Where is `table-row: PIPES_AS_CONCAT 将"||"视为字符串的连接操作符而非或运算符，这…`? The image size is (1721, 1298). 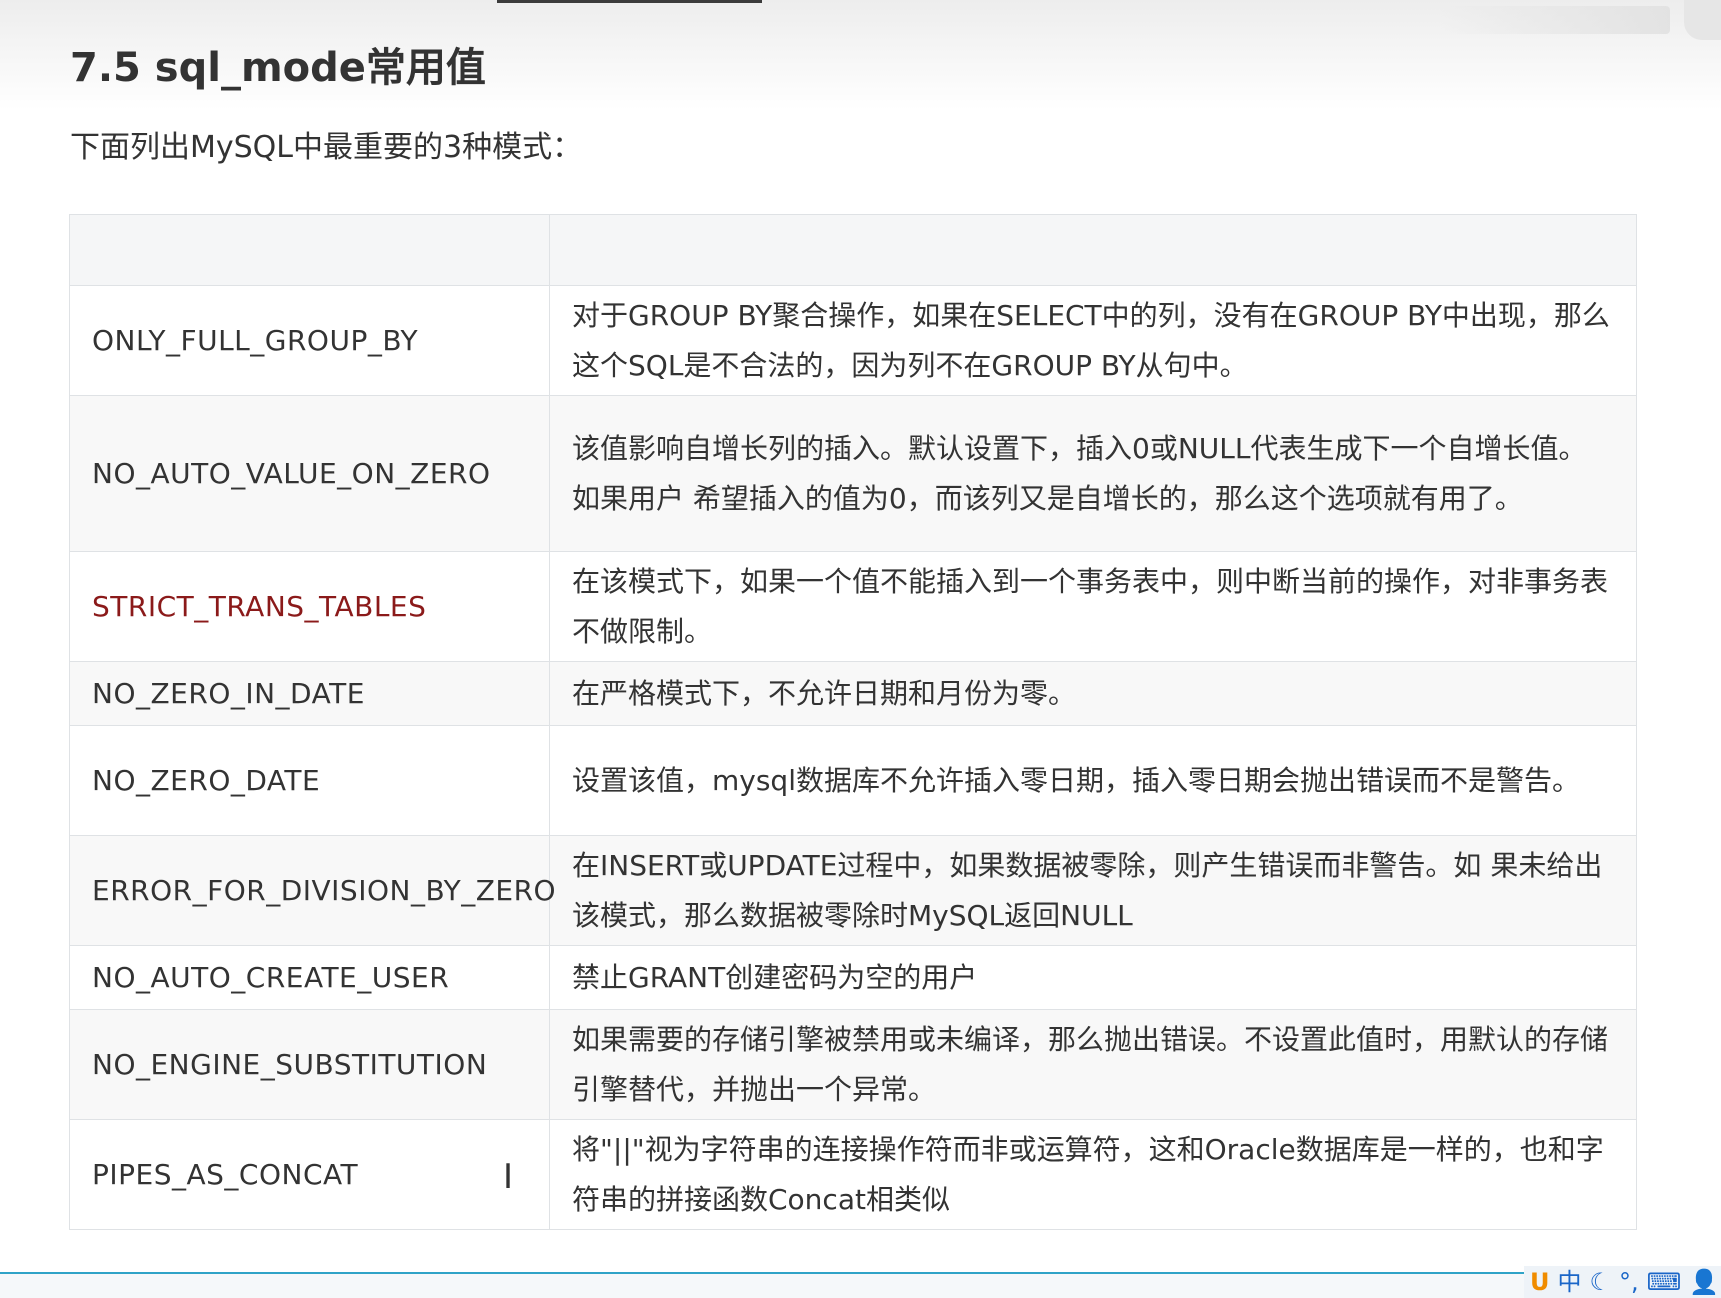
table-row: PIPES_AS_CONCAT 将"||"视为字符串的连接操作符而非或运算符，这… is located at coordinates (853, 1174).